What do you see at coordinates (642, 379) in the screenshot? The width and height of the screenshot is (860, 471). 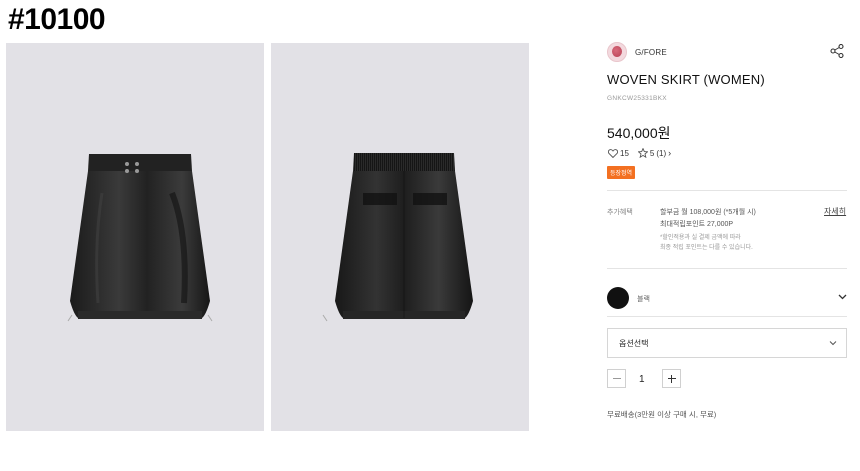 I see `quantity-value: 1` at bounding box center [642, 379].